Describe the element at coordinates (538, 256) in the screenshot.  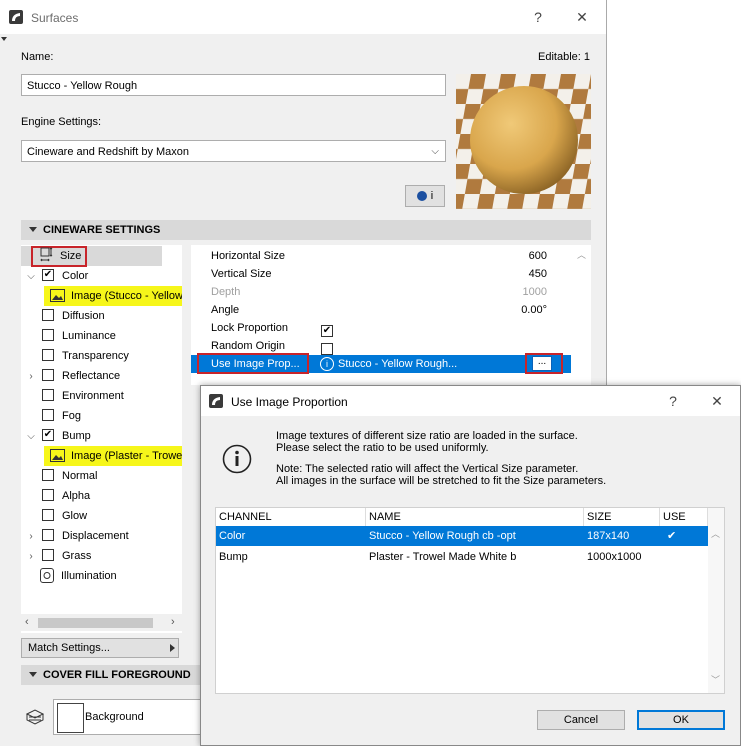
I see `horizontal-size-value: 600` at that location.